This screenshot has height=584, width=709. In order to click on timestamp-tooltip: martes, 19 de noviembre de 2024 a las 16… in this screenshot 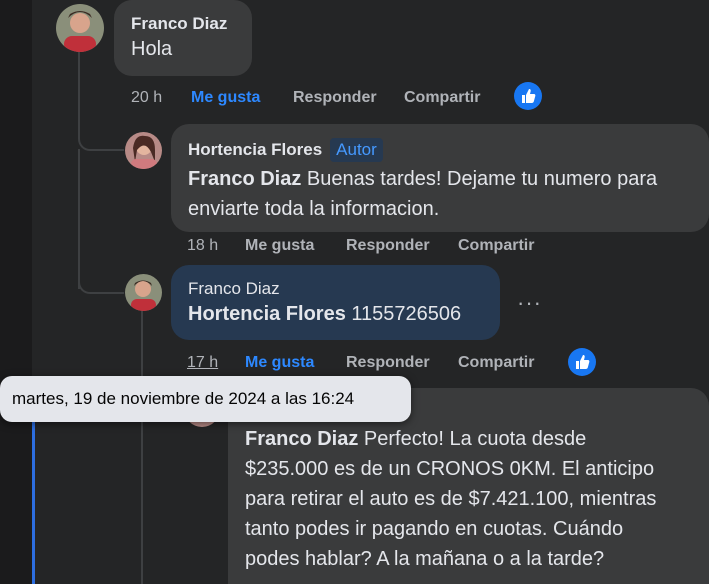, I will do `click(205, 399)`.